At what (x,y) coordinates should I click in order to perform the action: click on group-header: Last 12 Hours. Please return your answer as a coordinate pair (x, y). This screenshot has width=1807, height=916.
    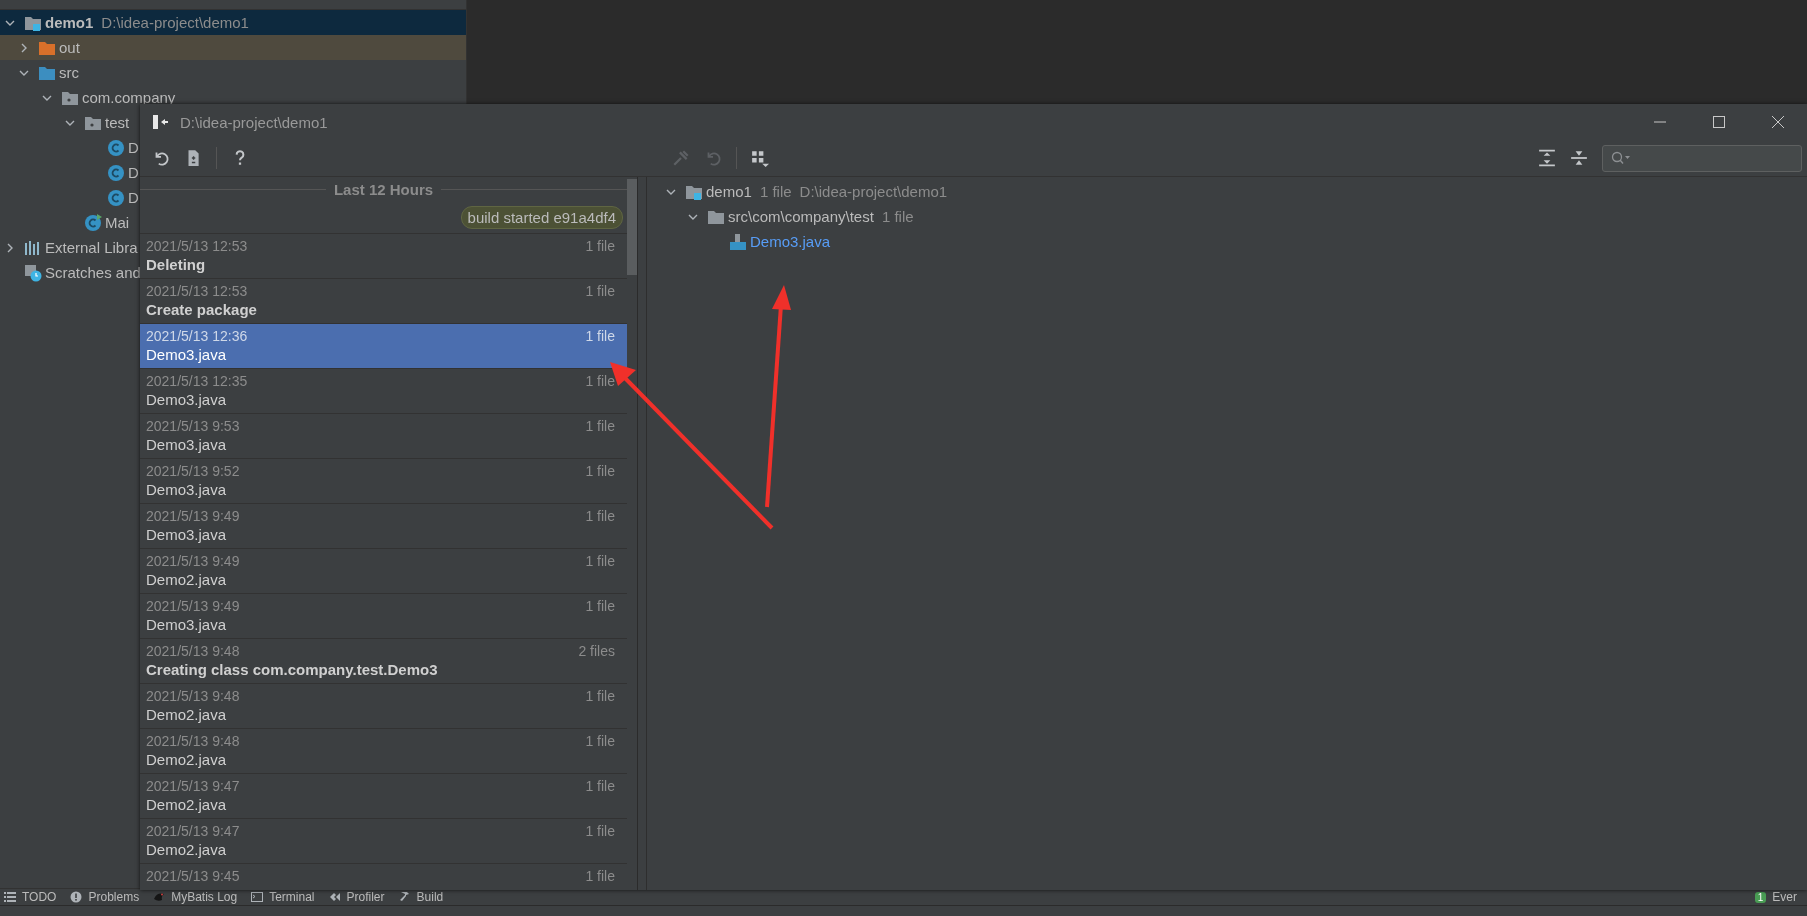
    Looking at the image, I should click on (383, 189).